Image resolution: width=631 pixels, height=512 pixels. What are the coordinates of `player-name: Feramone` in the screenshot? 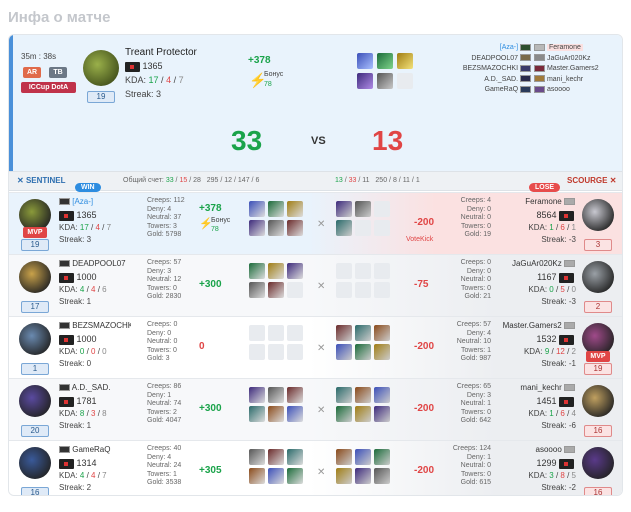 It's located at (543, 201).